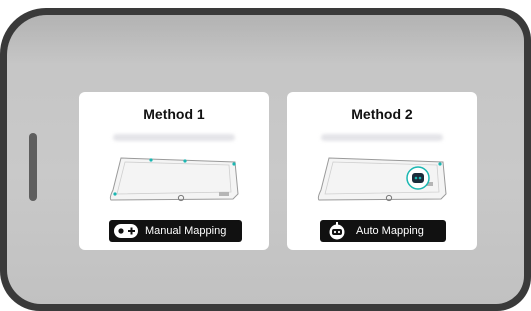  I want to click on auto-mapping-label: Auto Mapping, so click(390, 231).